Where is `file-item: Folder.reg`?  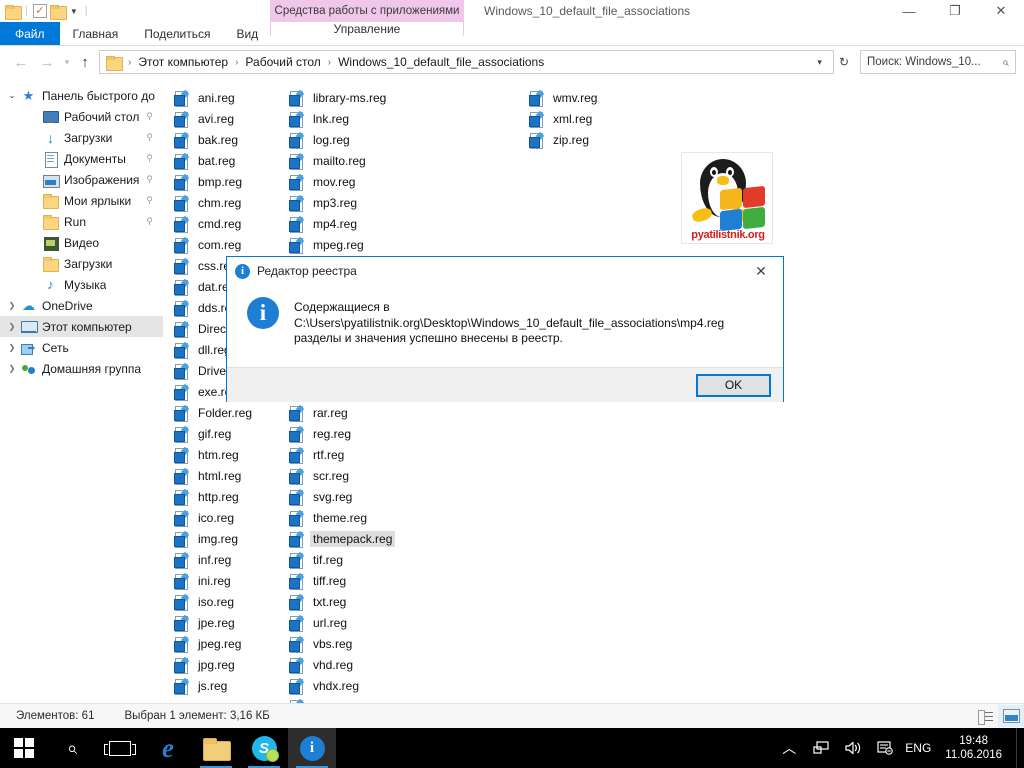
file-item: Folder.reg is located at coordinates (217, 412).